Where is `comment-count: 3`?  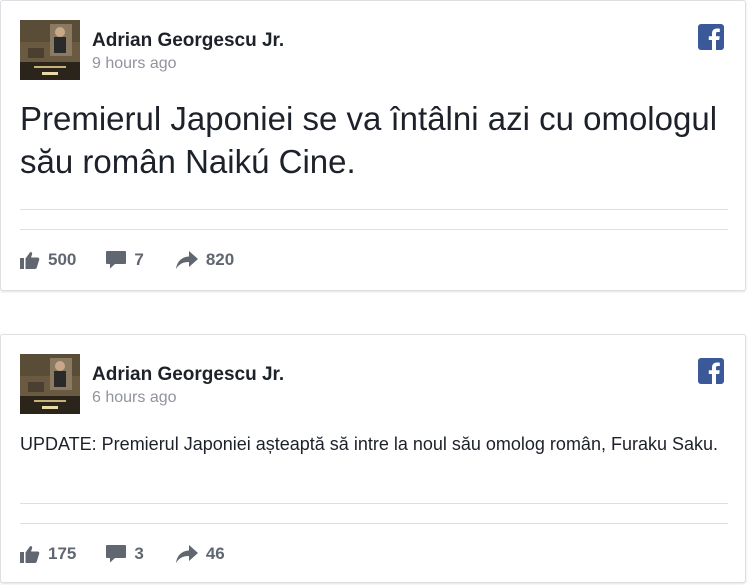
comment-count: 3 is located at coordinates (139, 553).